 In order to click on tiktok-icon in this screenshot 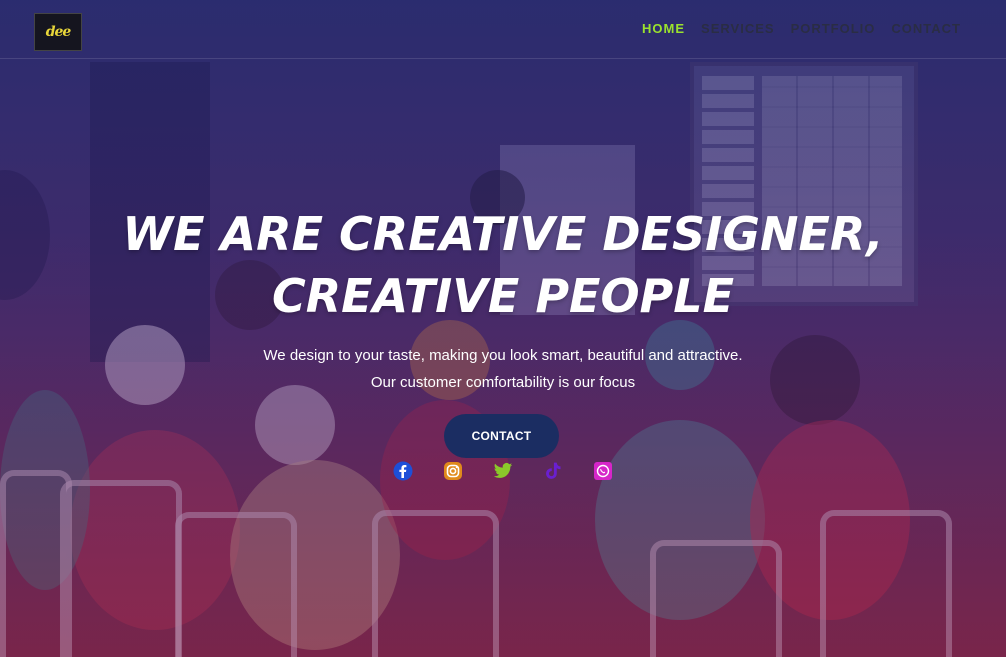, I will do `click(553, 471)`.